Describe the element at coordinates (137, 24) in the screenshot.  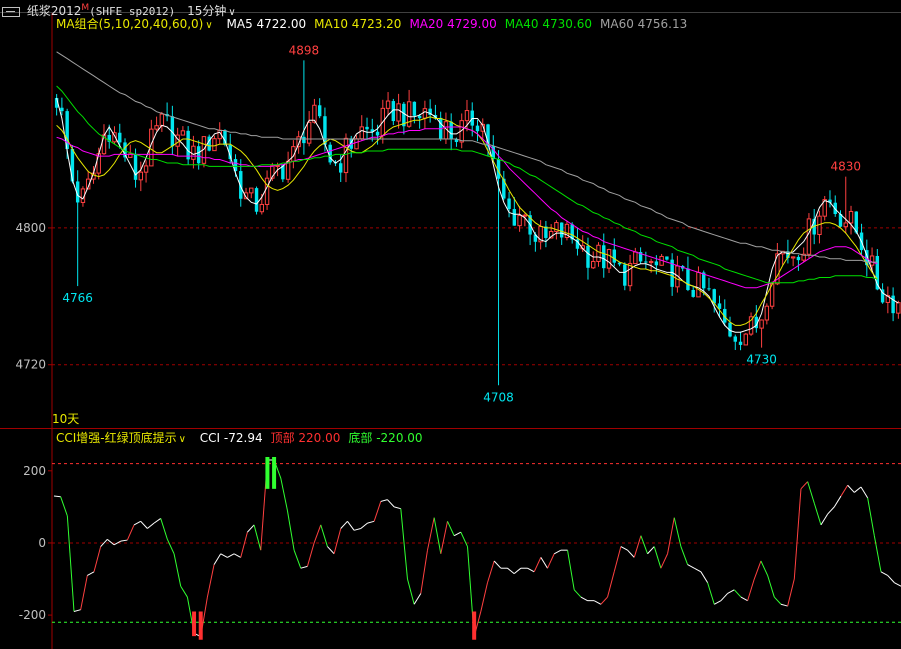
I see `ma-indicator-selector: MA组合(5,10,20,40,60,0) ∨` at that location.